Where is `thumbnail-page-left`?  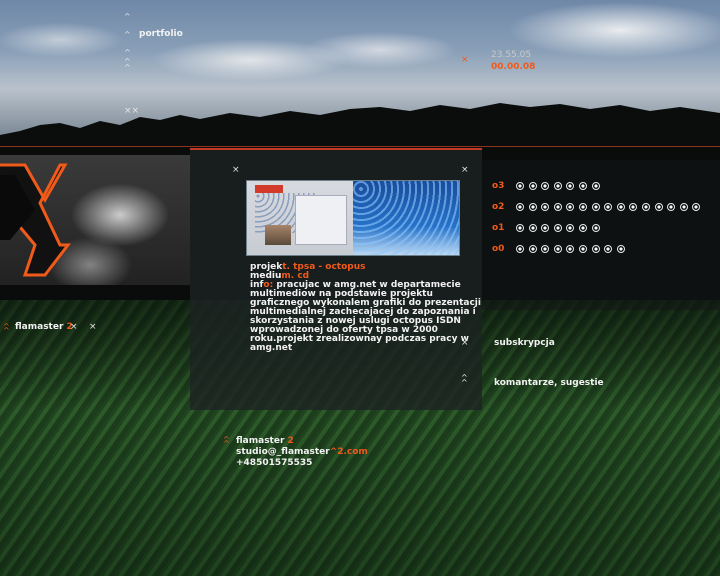
thumbnail-page-left is located at coordinates (300, 218).